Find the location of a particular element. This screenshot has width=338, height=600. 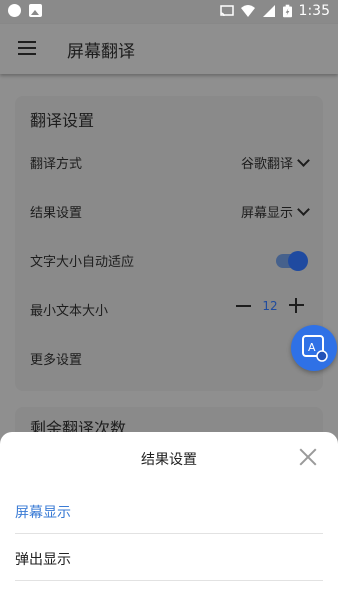

status-time: 1:35 is located at coordinates (314, 11).